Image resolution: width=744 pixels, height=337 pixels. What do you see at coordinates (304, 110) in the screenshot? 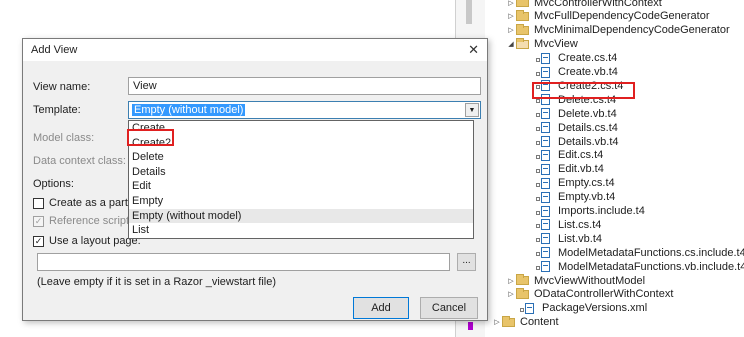
I see `template-select: Empty (without model) ▼` at bounding box center [304, 110].